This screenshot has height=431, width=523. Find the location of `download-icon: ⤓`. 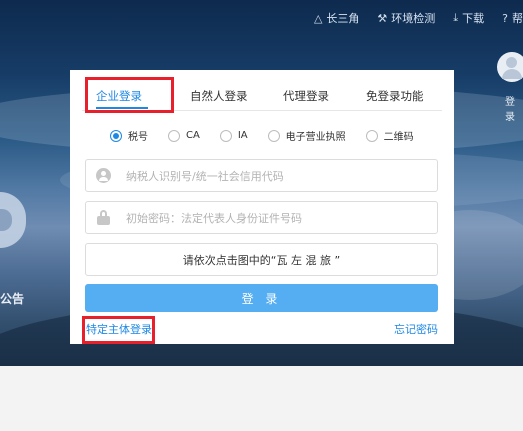

download-icon: ⤓ is located at coordinates (456, 17).